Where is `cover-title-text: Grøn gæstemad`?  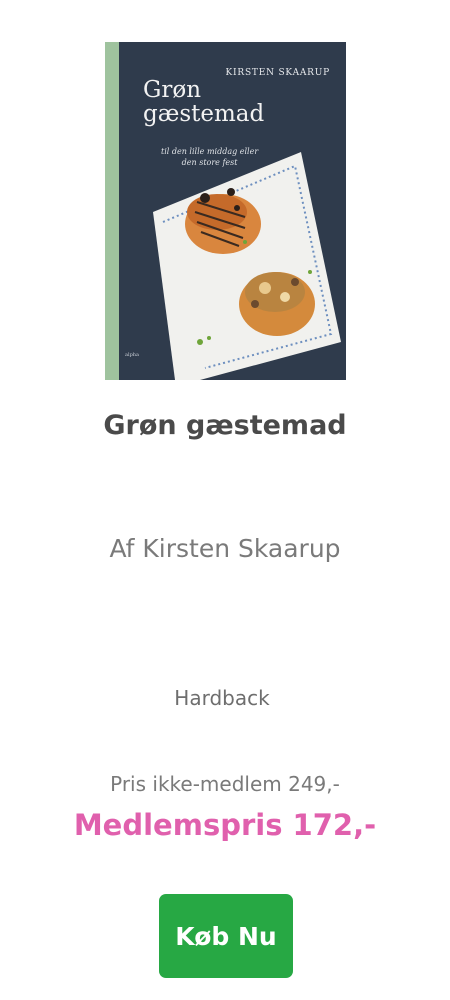 cover-title-text: Grøn gæstemad is located at coordinates (204, 102).